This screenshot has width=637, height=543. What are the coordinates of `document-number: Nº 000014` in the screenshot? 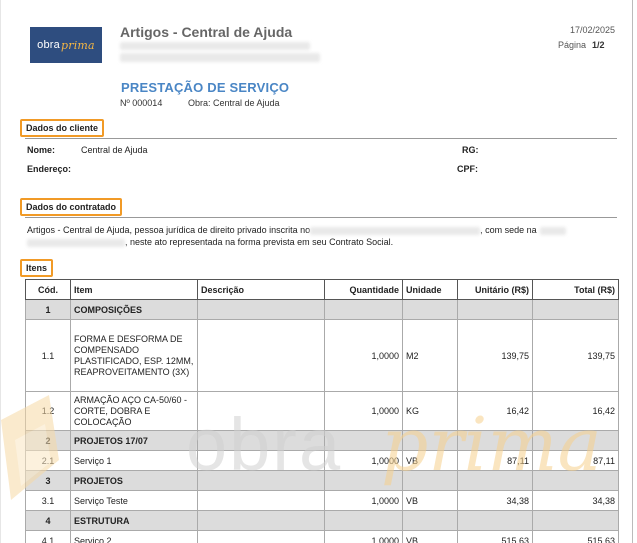 It's located at (141, 103).